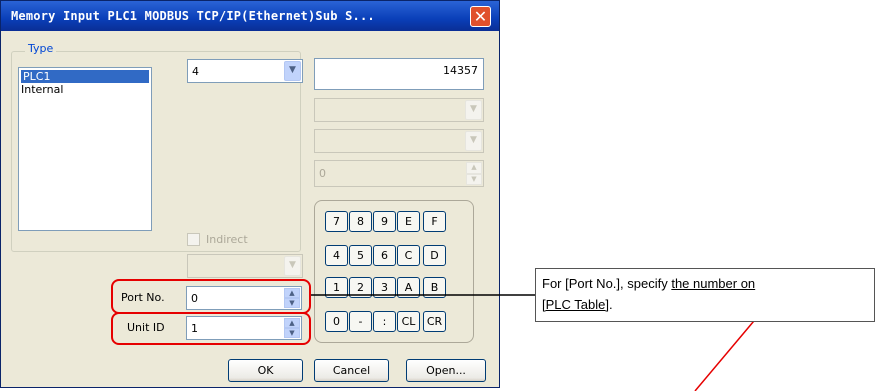 This screenshot has width=876, height=391. I want to click on callout-underlined-2: [PLC Table], so click(575, 304).